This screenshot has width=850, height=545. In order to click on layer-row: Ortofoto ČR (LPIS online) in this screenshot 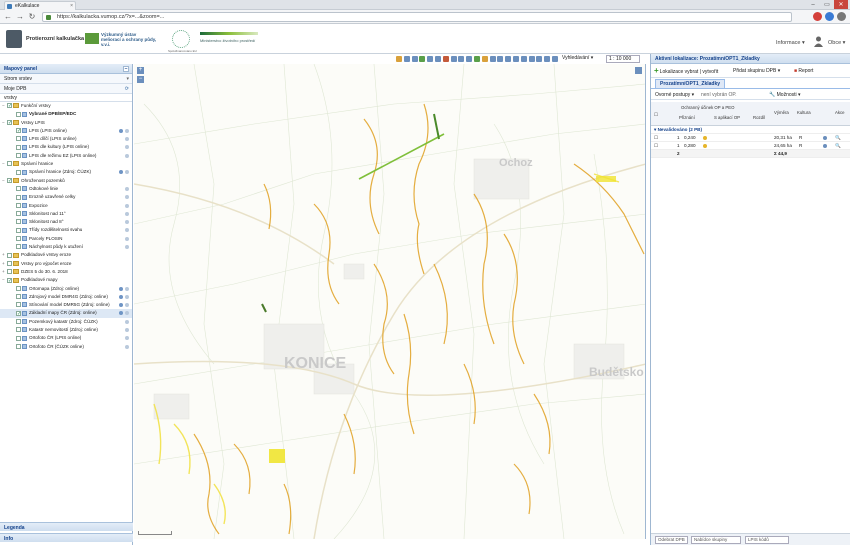, I will do `click(66, 338)`.